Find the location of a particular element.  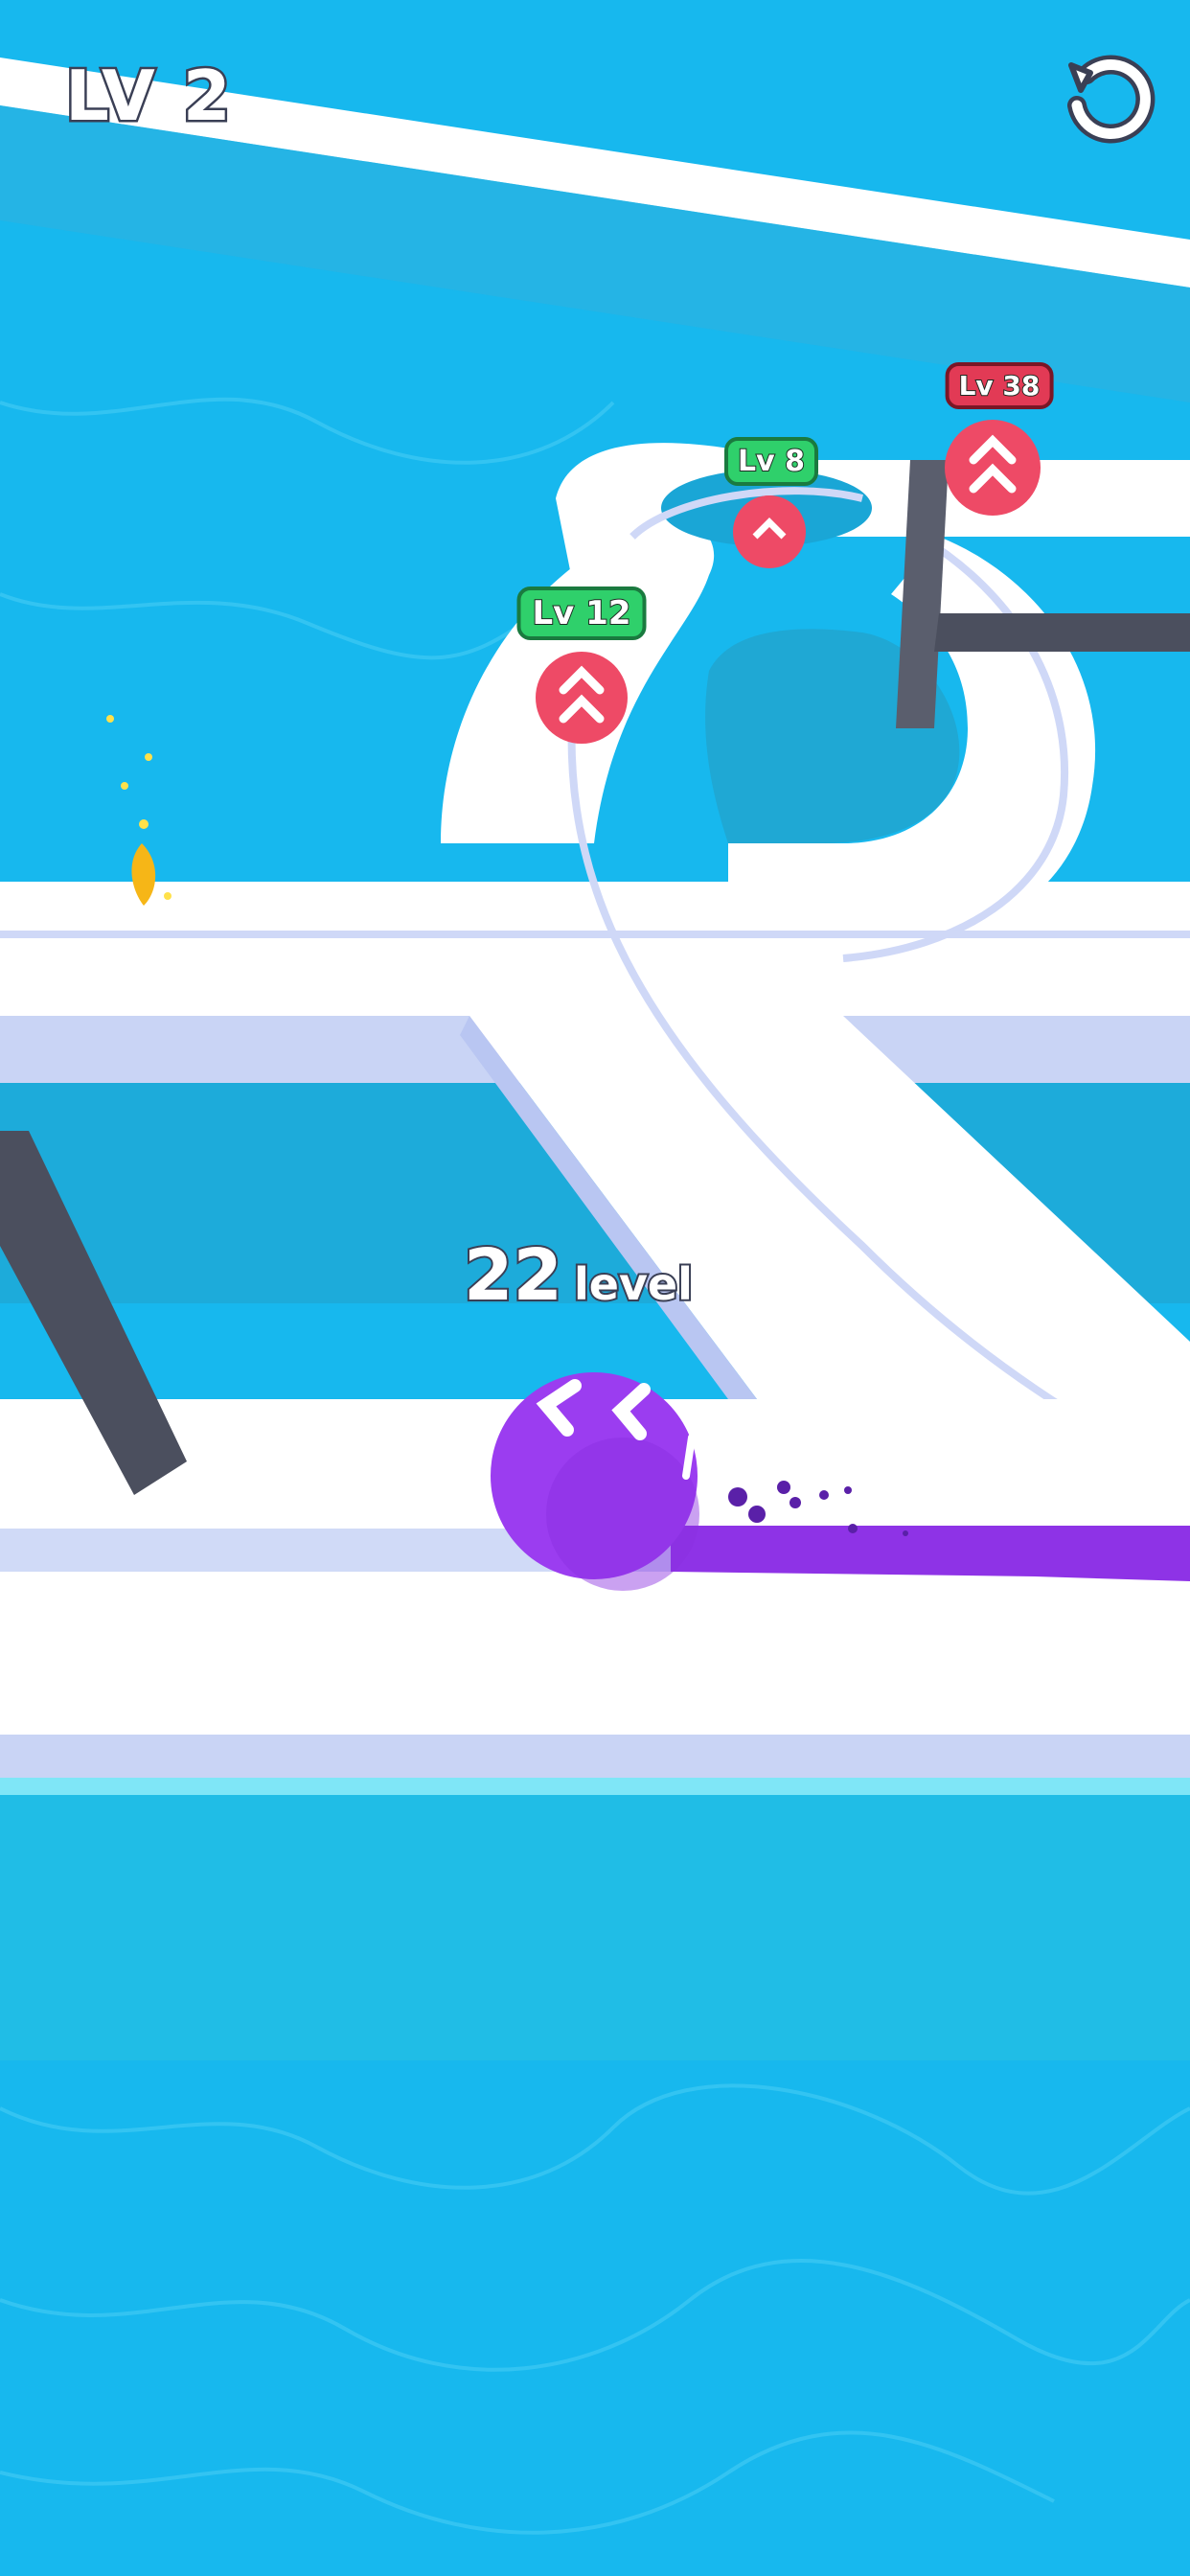

enemy-level-tag: Lv 38 is located at coordinates (1000, 385).